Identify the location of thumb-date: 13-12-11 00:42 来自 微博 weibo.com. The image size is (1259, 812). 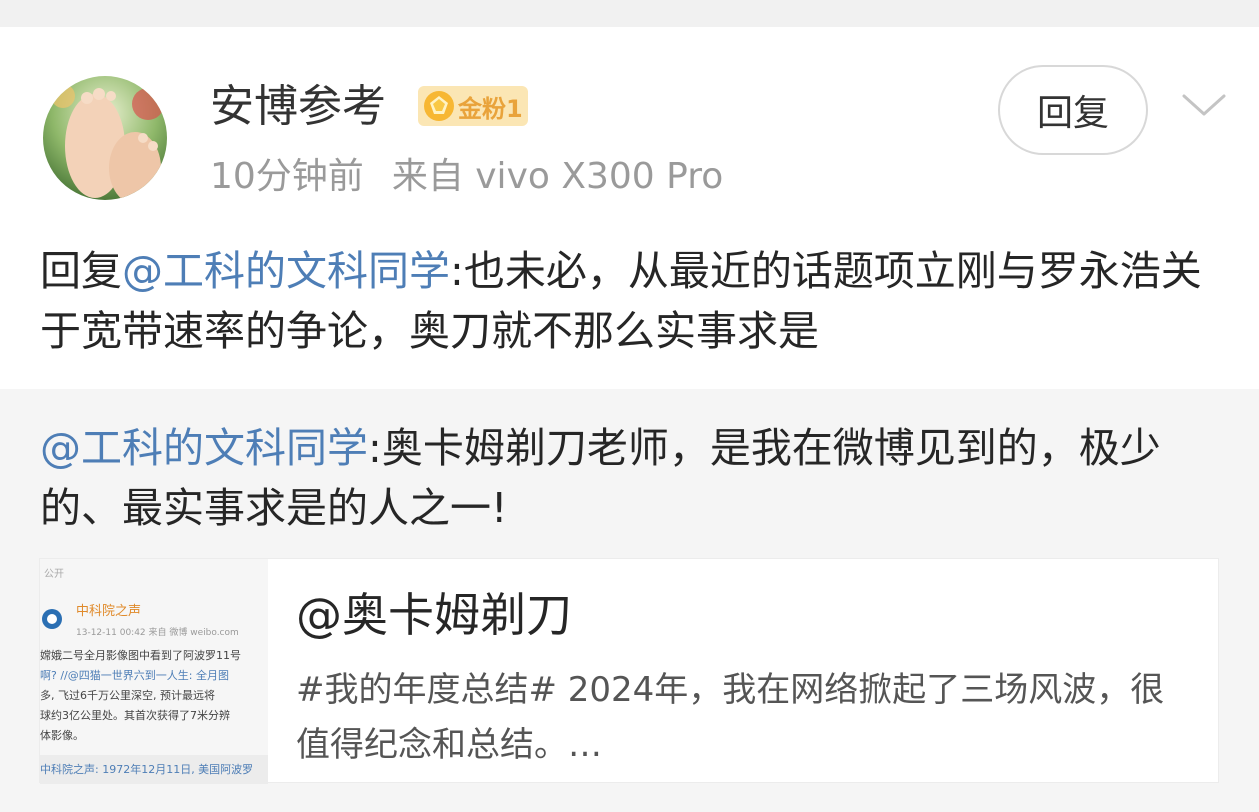
(157, 632).